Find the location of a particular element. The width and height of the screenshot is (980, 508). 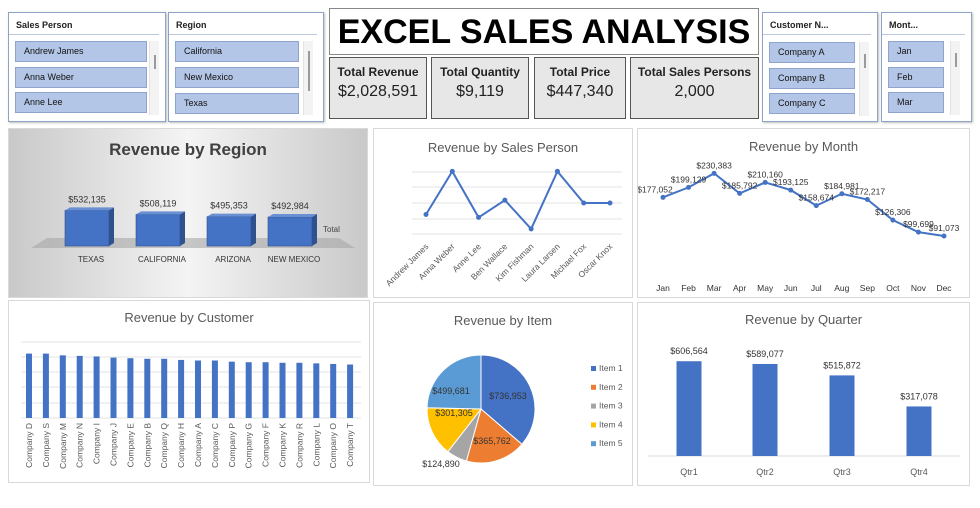

data-label: $126,306 is located at coordinates (893, 212).